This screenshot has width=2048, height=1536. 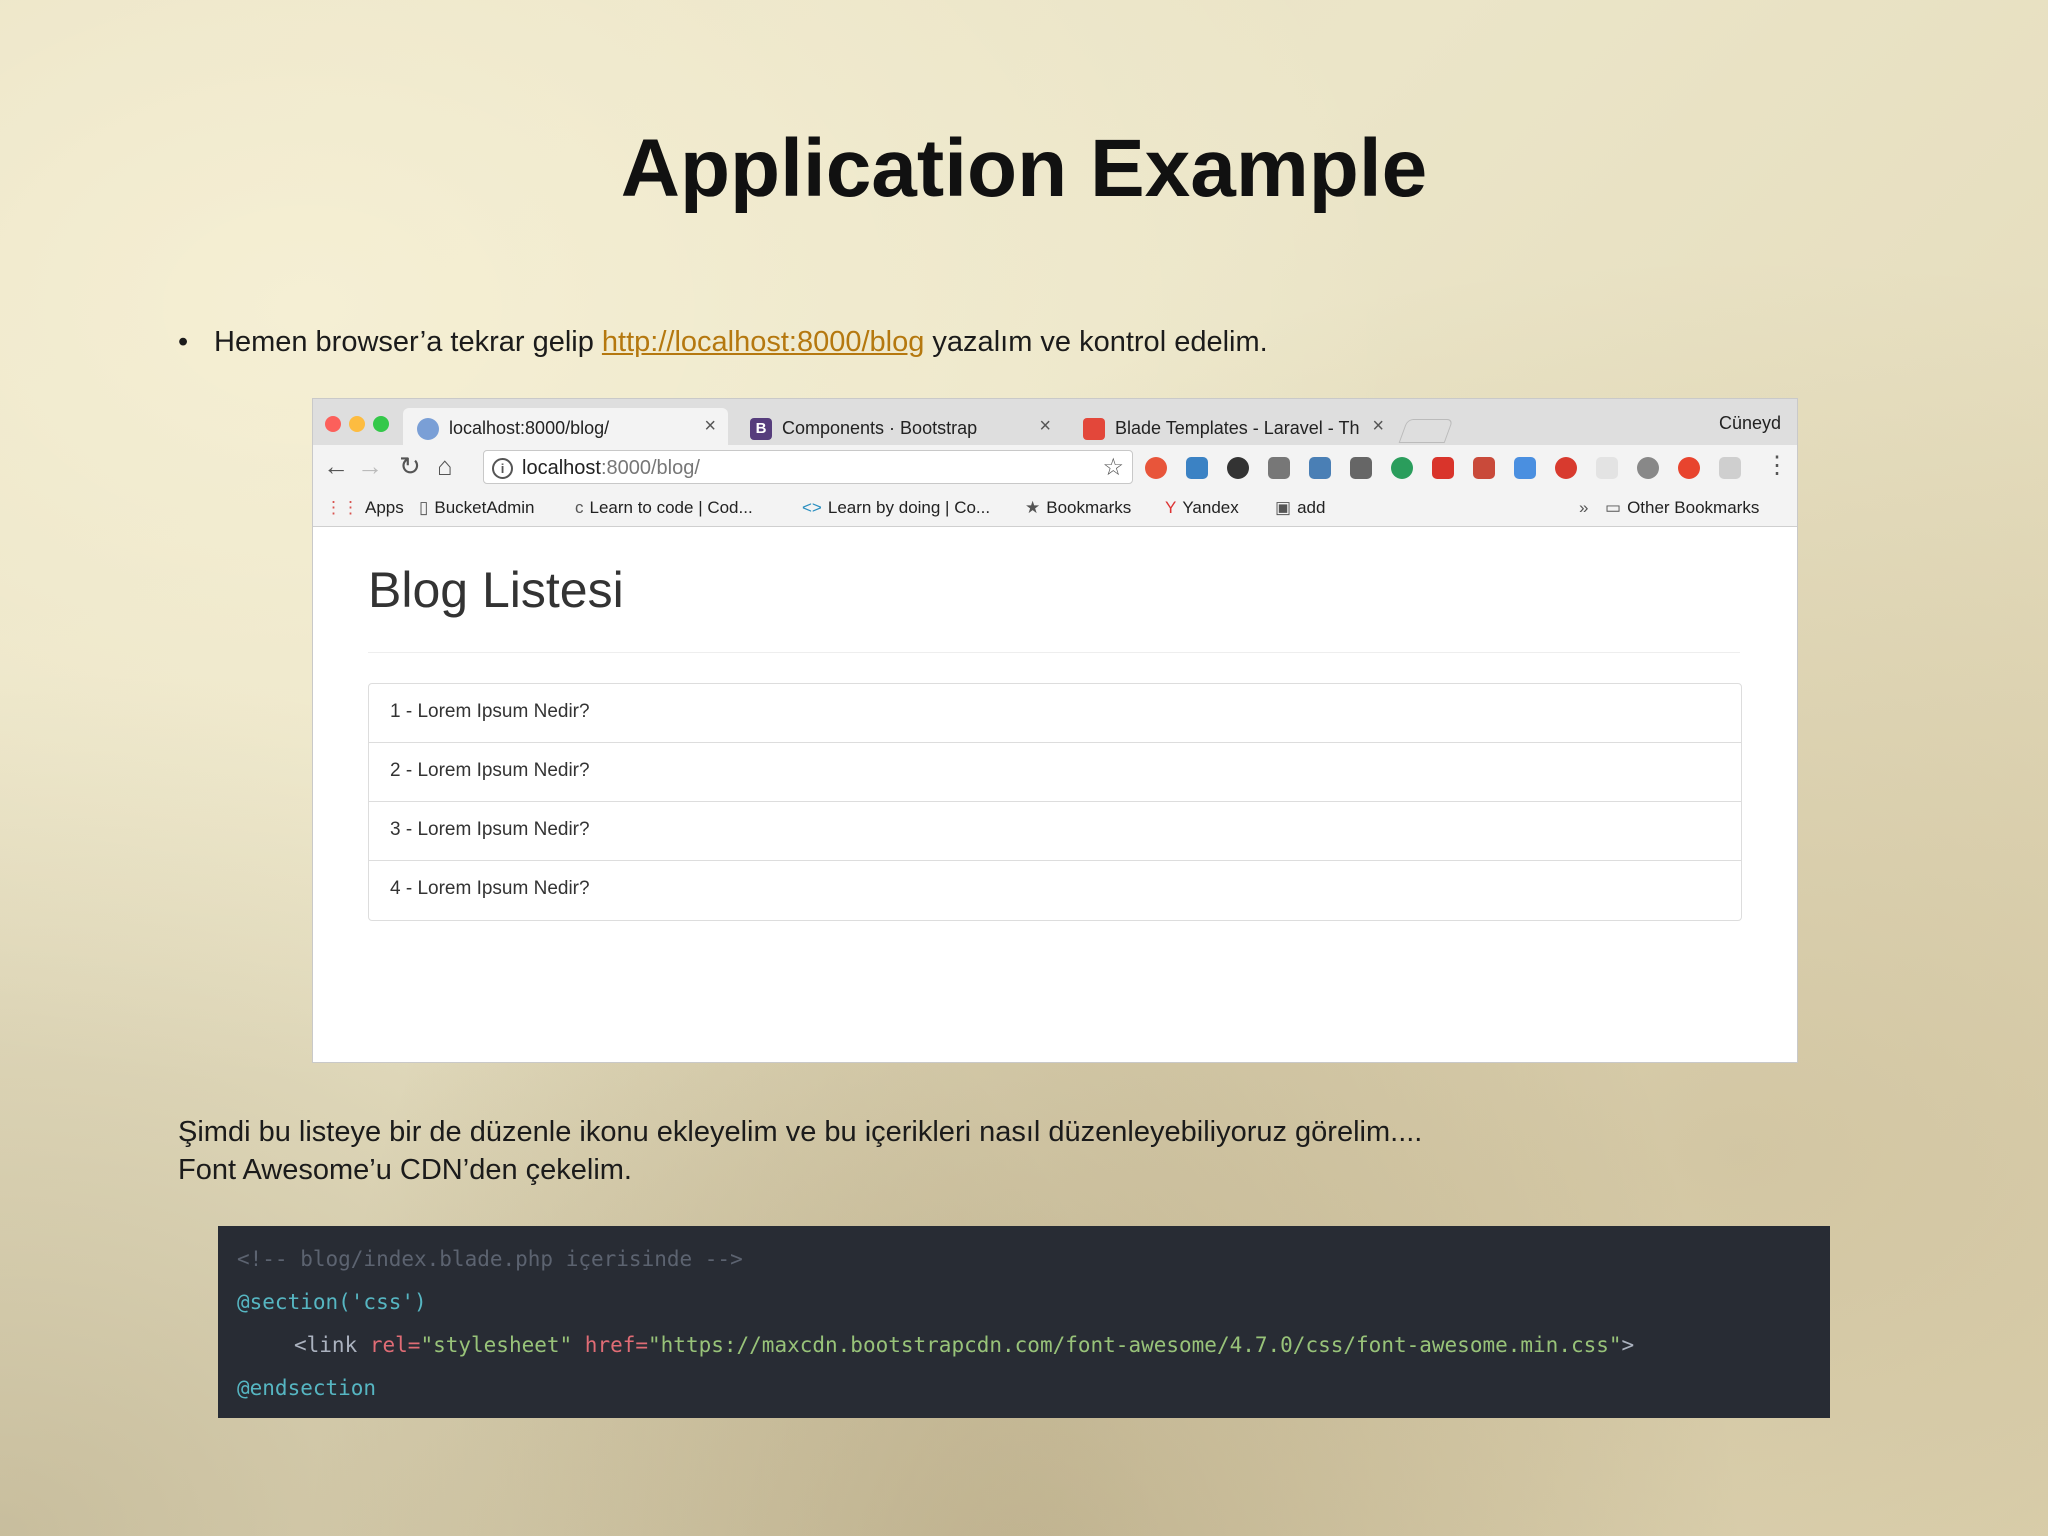 I want to click on bookmark-label: add, so click(x=1311, y=507).